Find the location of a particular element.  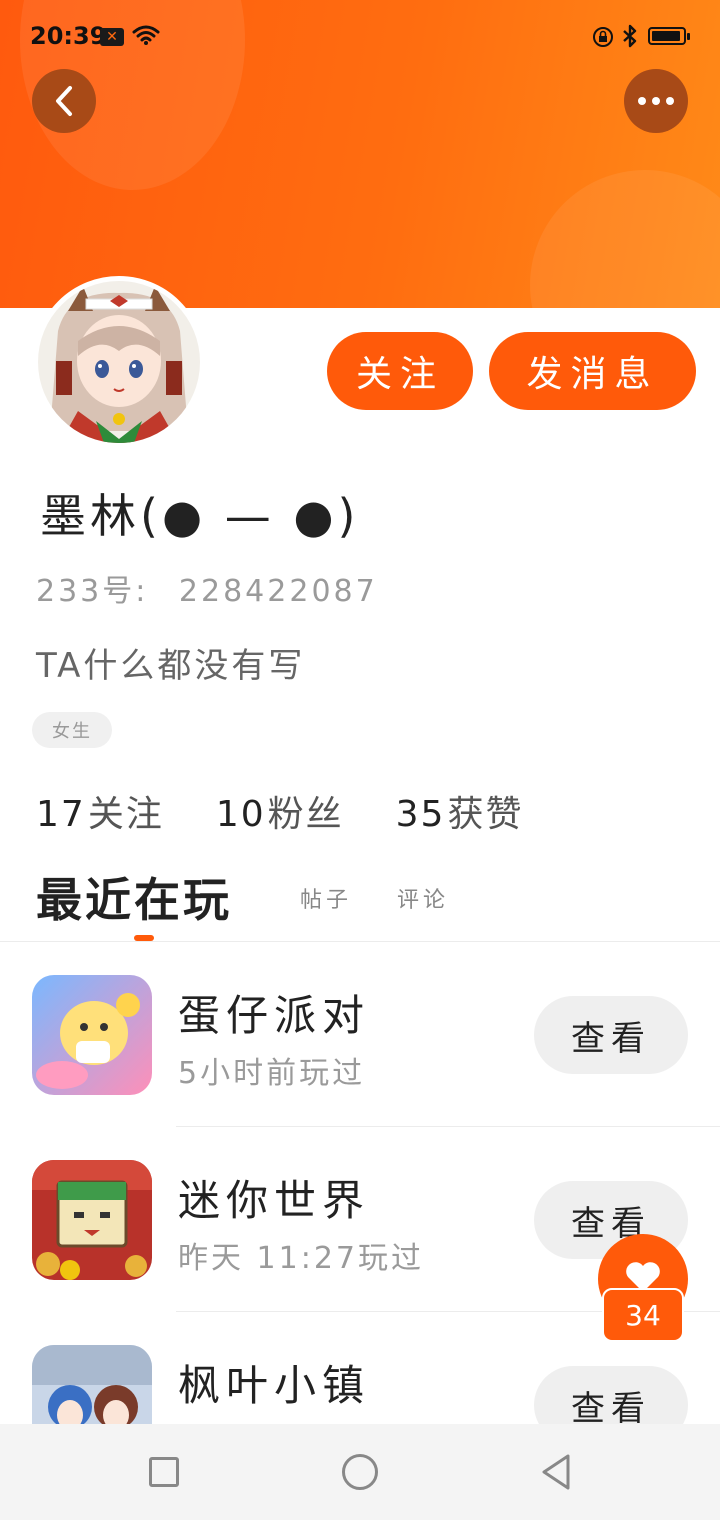

banner-decoration is located at coordinates (625, 239).